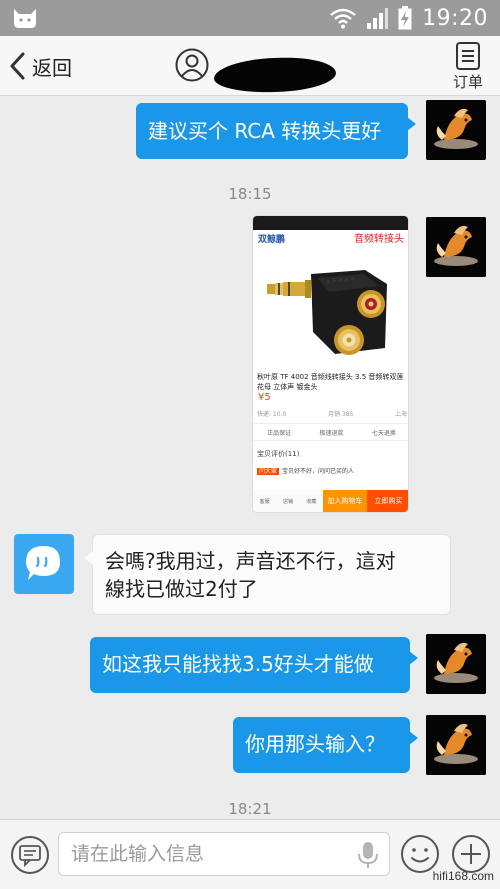  Describe the element at coordinates (463, 876) in the screenshot. I see `watermark: hifi168.com` at that location.